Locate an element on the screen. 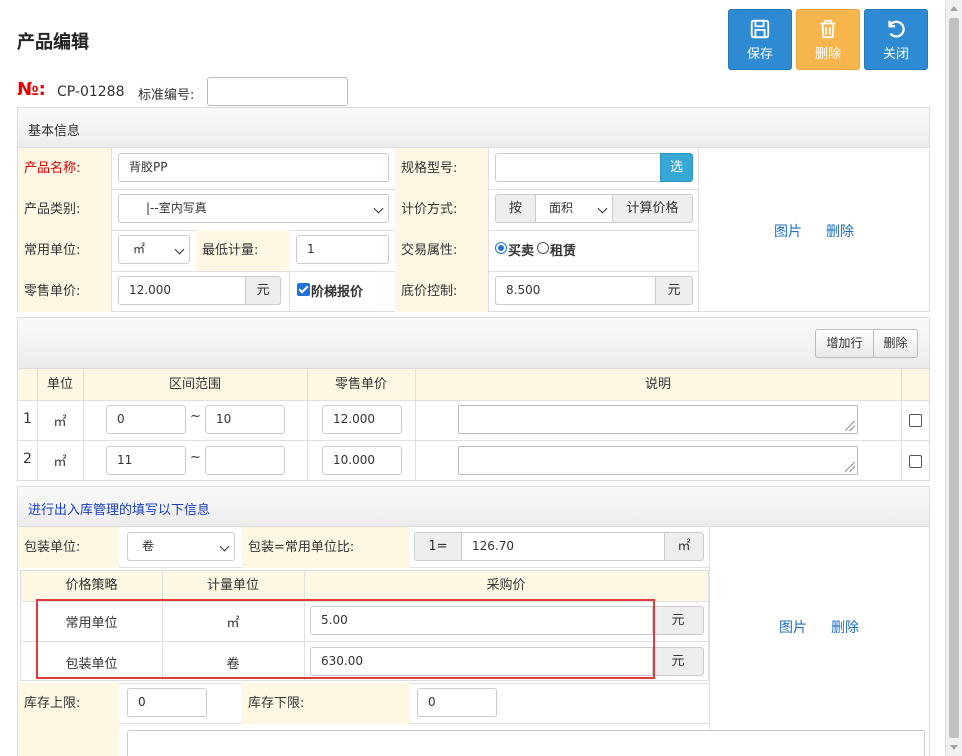  row-index: 1 is located at coordinates (27, 419).